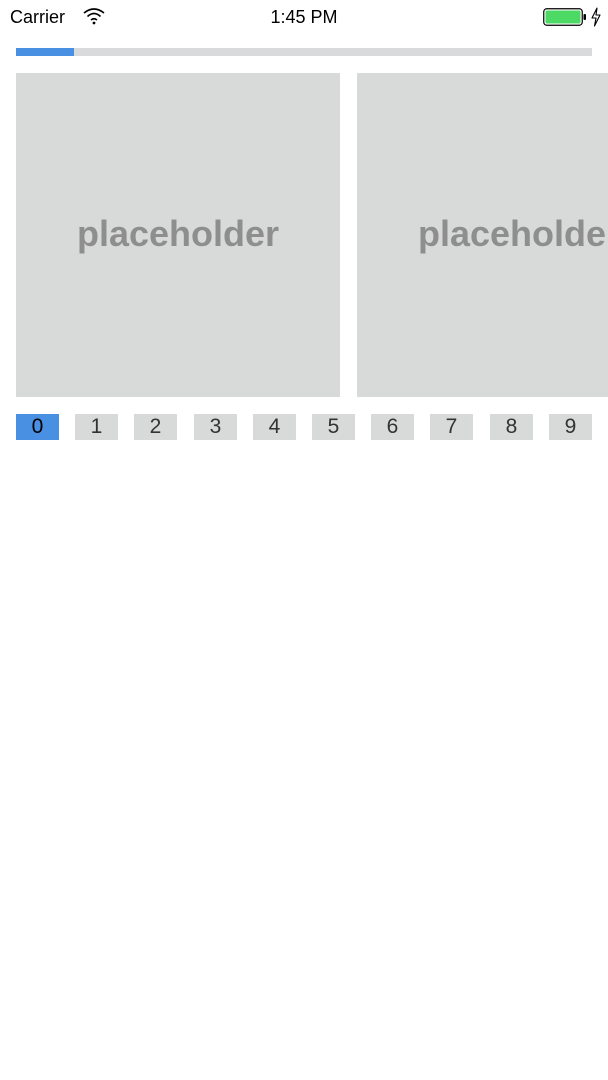 This screenshot has width=608, height=1080. What do you see at coordinates (96, 427) in the screenshot?
I see `page-tab-1: 1` at bounding box center [96, 427].